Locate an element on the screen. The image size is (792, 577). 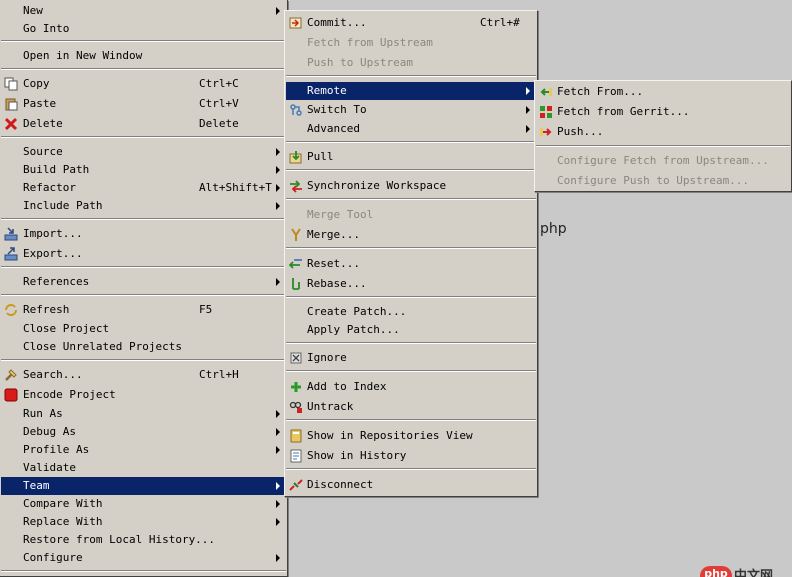
menu-item-label: Encode Project is located at coordinates (69, 394).